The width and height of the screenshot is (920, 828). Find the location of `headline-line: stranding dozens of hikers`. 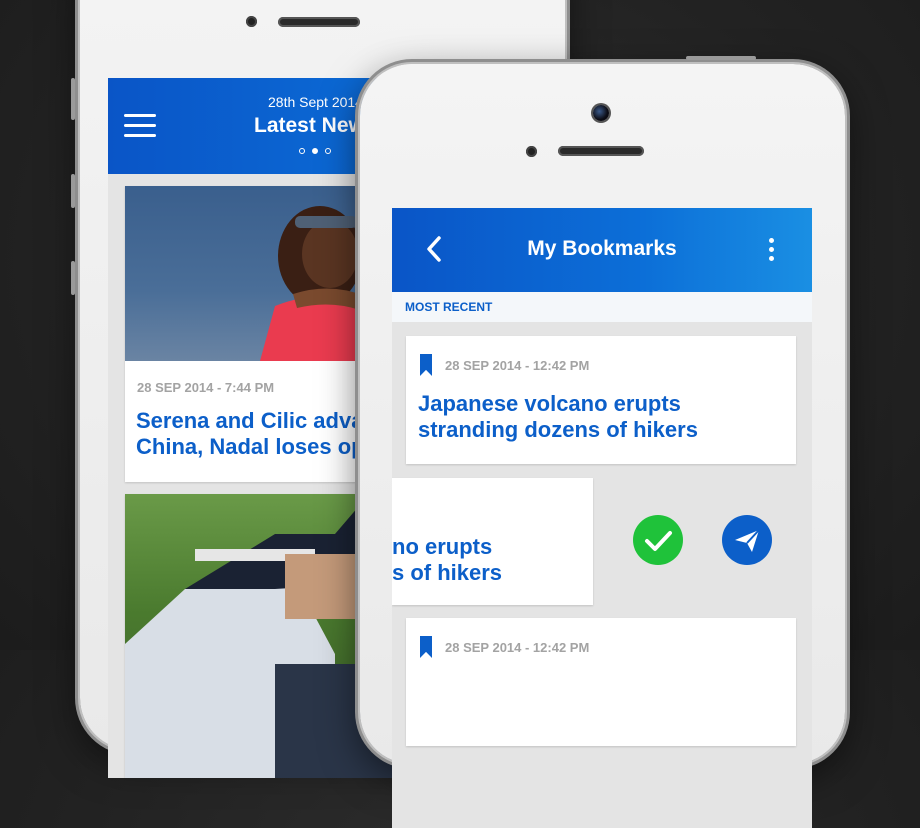

headline-line: stranding dozens of hikers is located at coordinates (558, 429).